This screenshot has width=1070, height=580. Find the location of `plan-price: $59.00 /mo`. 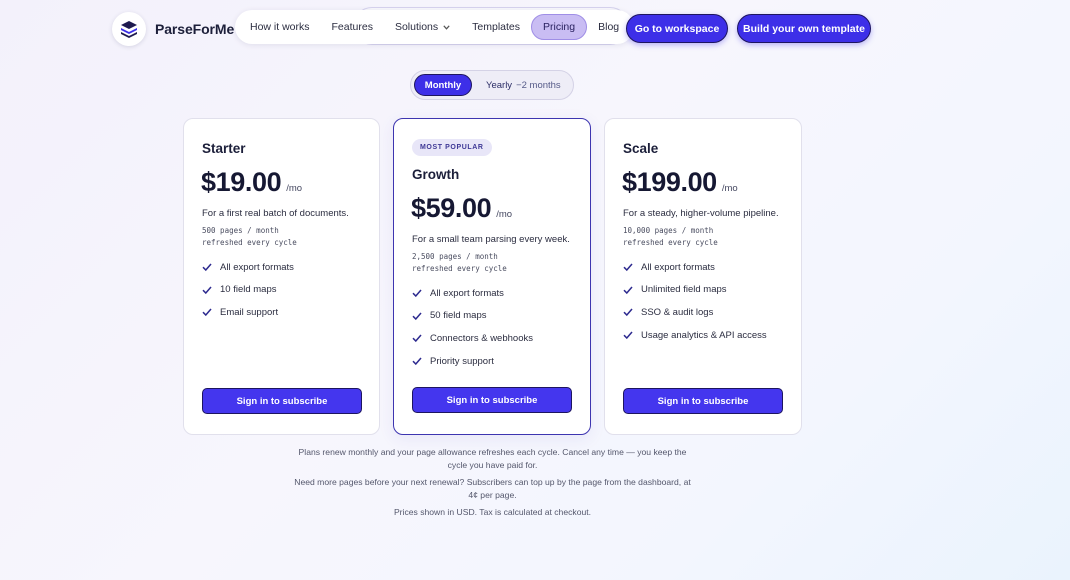

plan-price: $59.00 /mo is located at coordinates (461, 208).